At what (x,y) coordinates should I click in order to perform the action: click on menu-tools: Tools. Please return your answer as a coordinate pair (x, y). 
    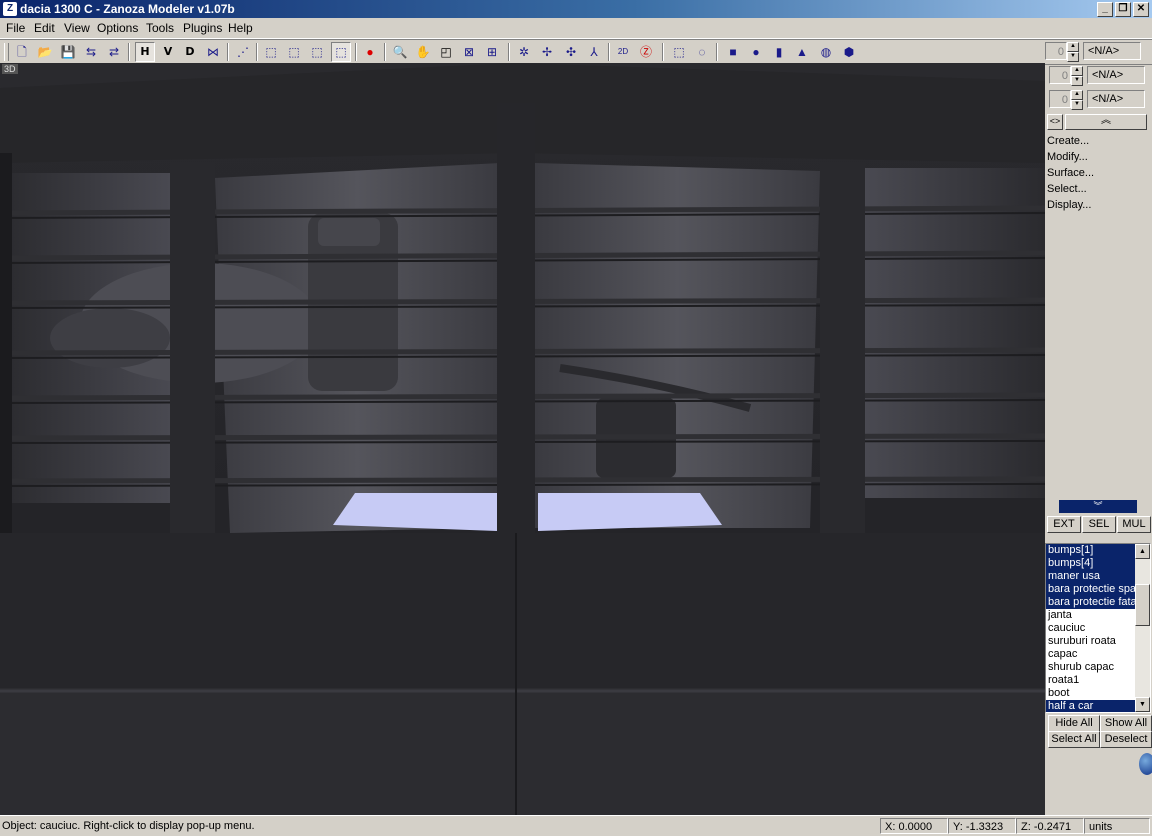
    Looking at the image, I should click on (160, 28).